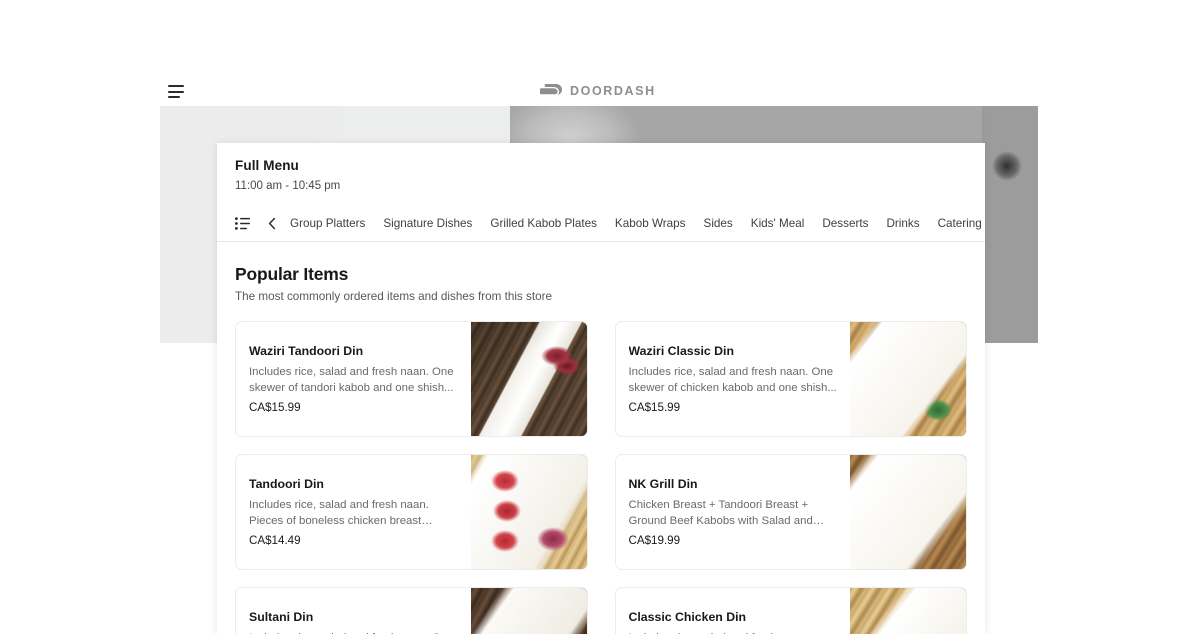  Describe the element at coordinates (242, 223) in the screenshot. I see `list-view-icon` at that location.